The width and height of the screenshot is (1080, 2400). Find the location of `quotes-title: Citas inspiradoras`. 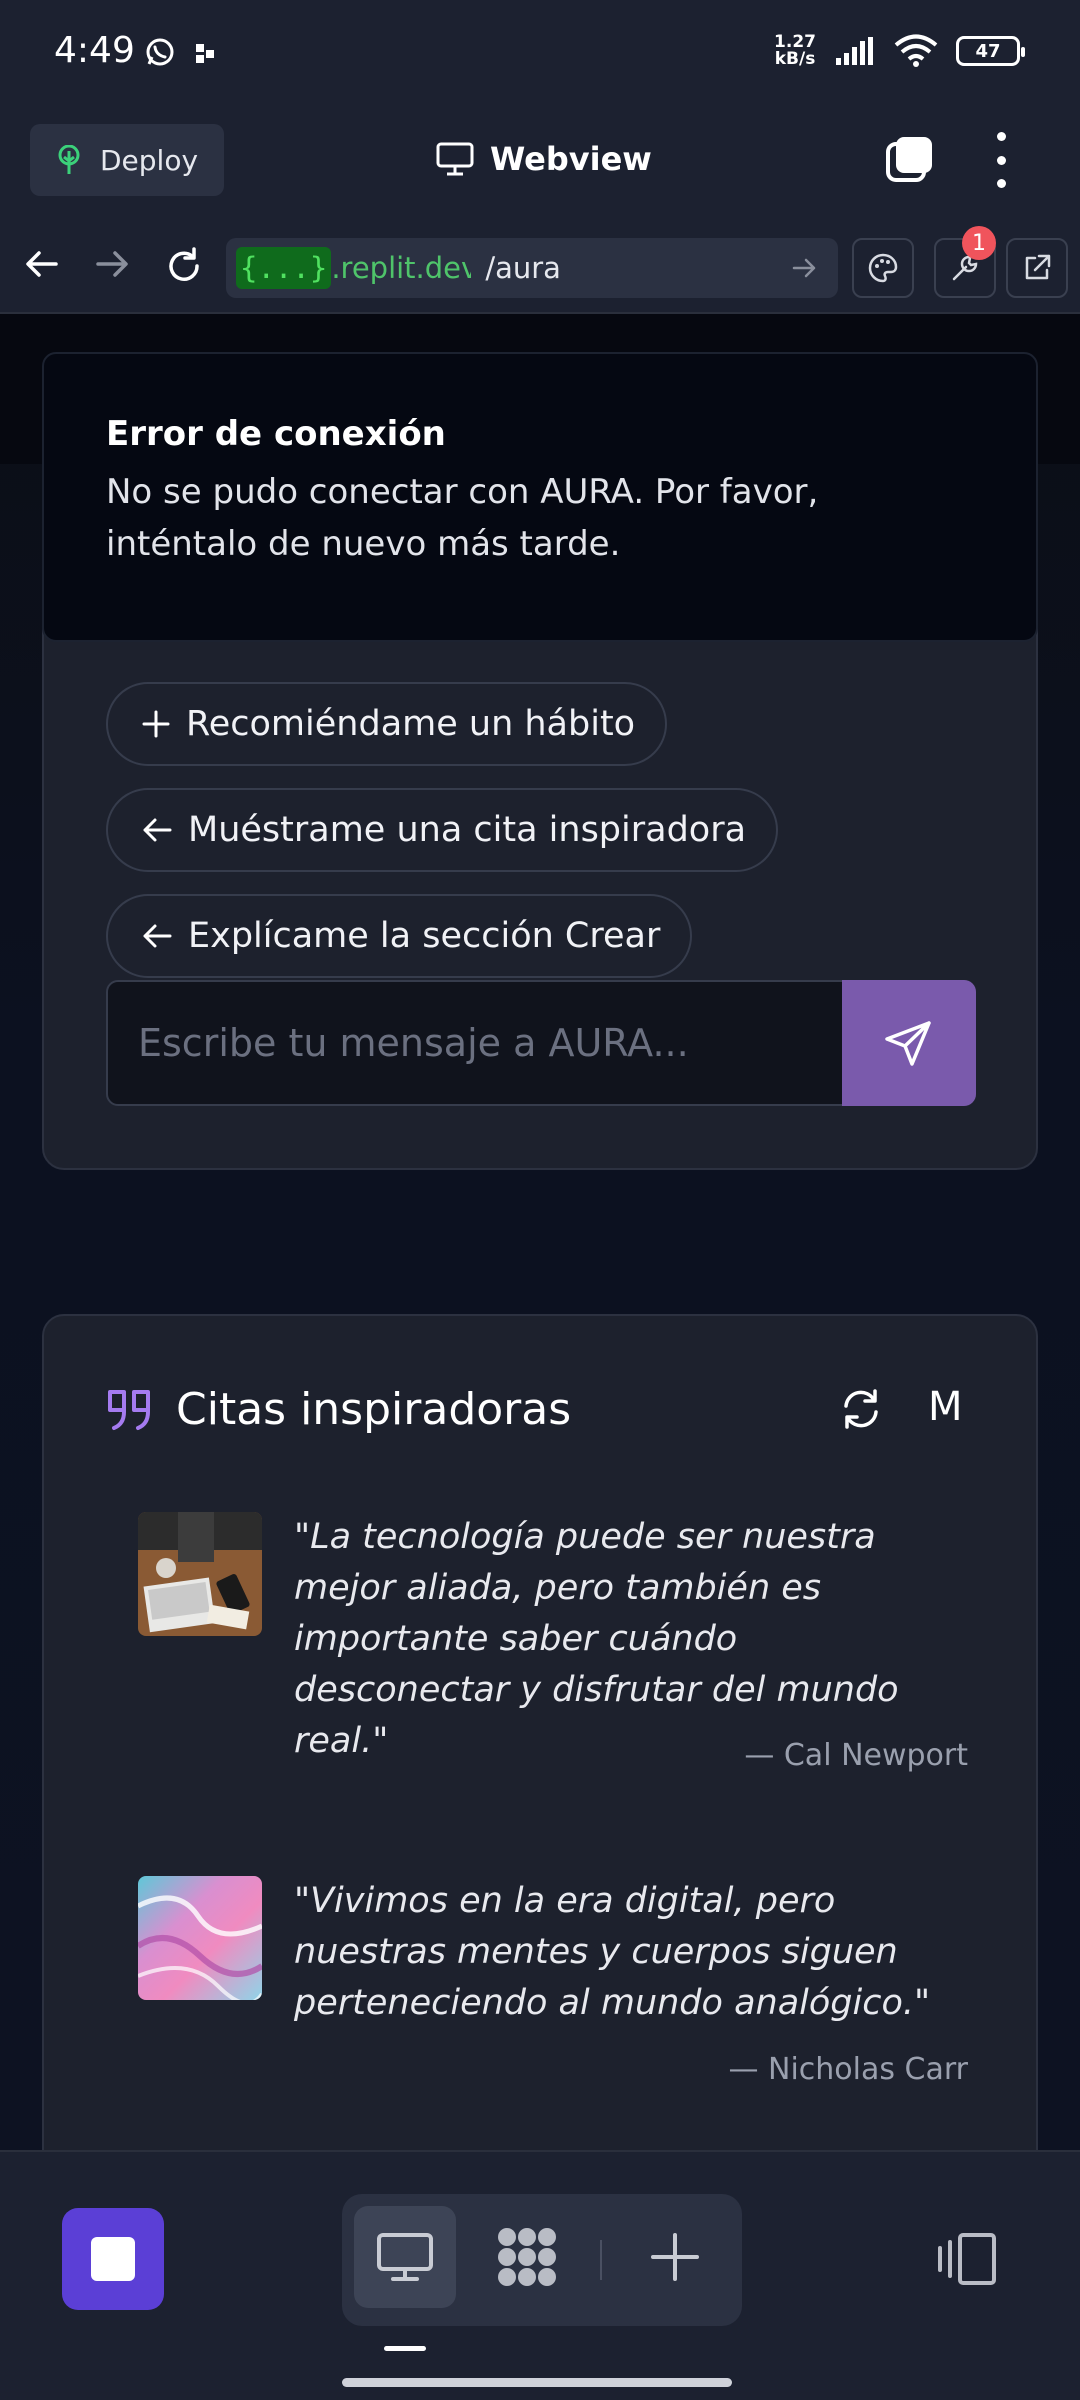

quotes-title: Citas inspiradoras is located at coordinates (374, 1409).